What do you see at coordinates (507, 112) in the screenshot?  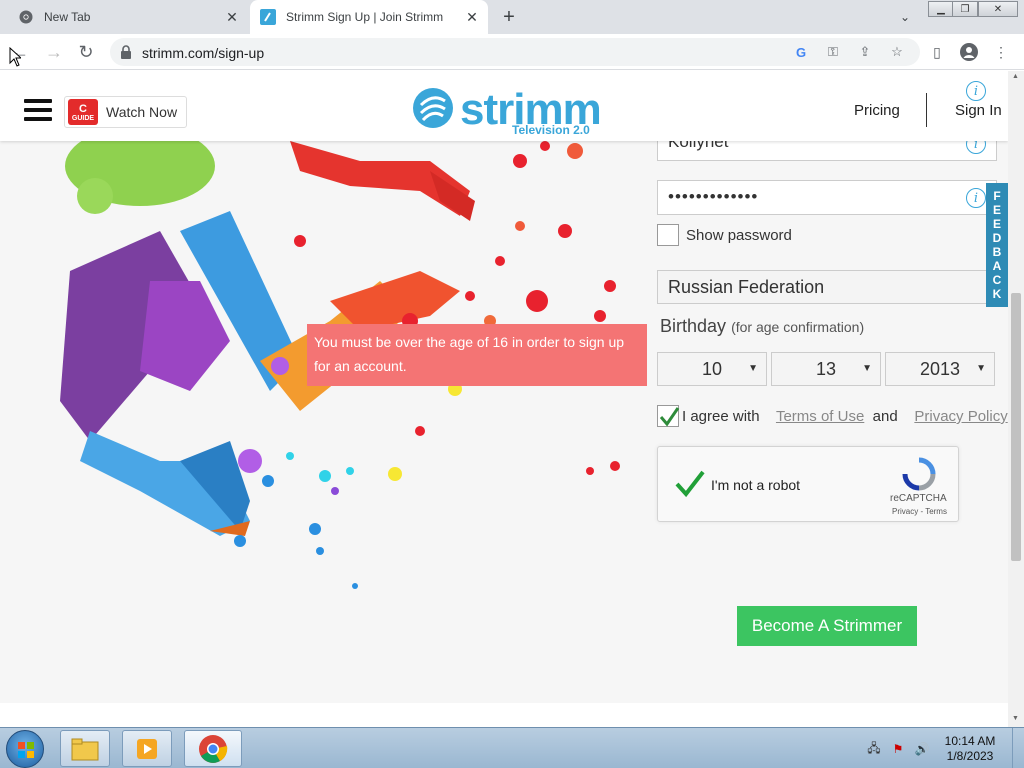 I see `strimm-logo: strimm Television 2.0` at bounding box center [507, 112].